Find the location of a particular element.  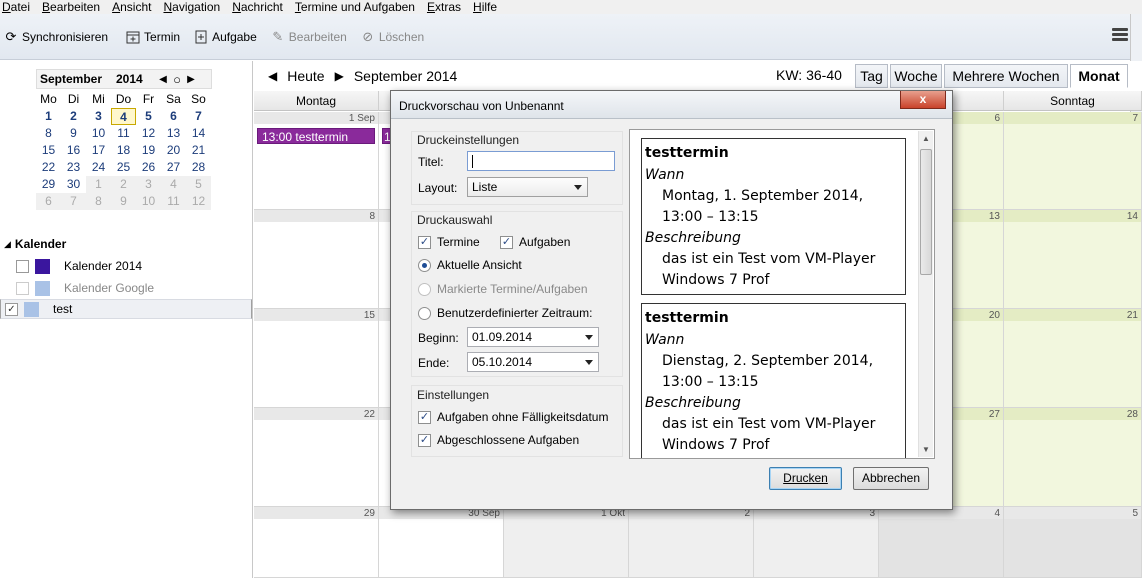

calendar-checkbox-checked: ✓ is located at coordinates (11, 309).